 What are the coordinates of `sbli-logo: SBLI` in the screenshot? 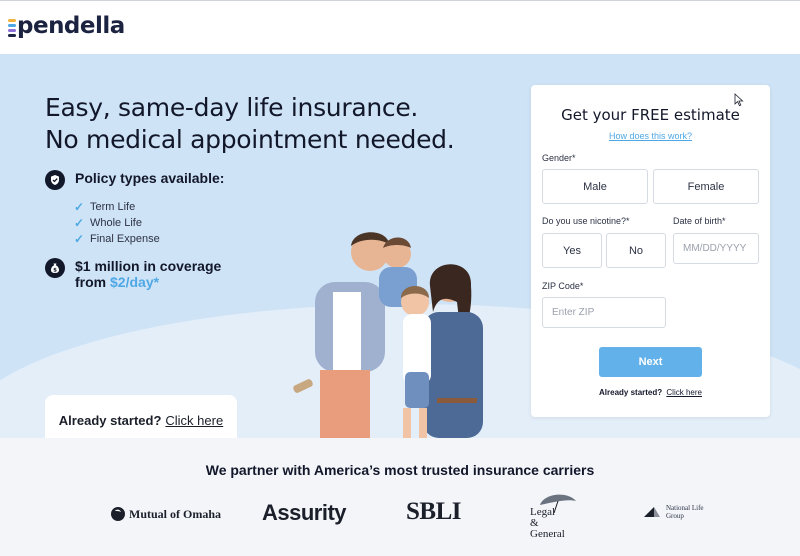 It's located at (433, 511).